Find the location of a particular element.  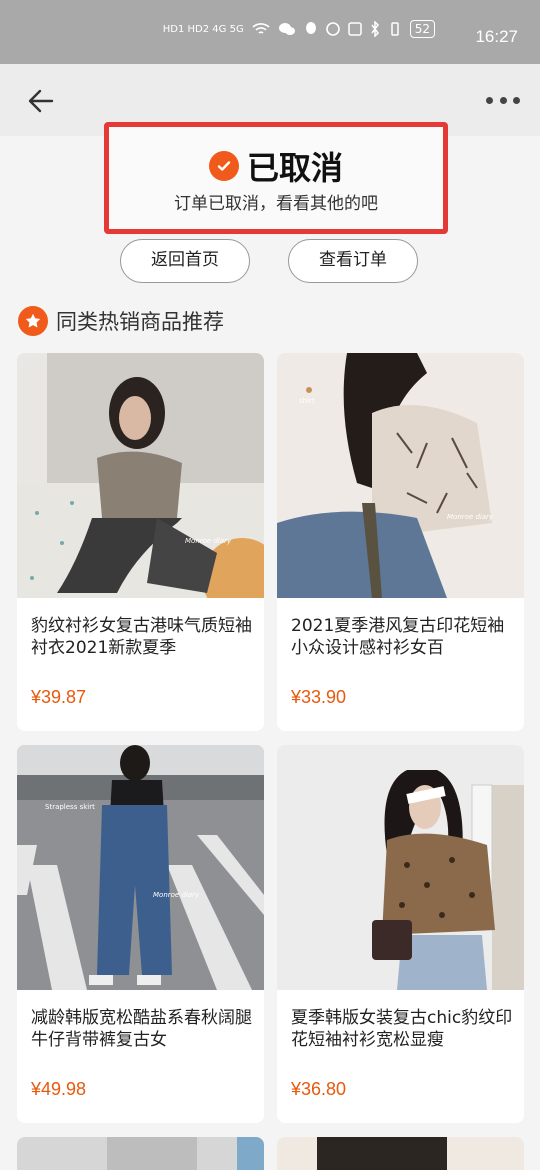

more-options-button is located at coordinates (503, 100).